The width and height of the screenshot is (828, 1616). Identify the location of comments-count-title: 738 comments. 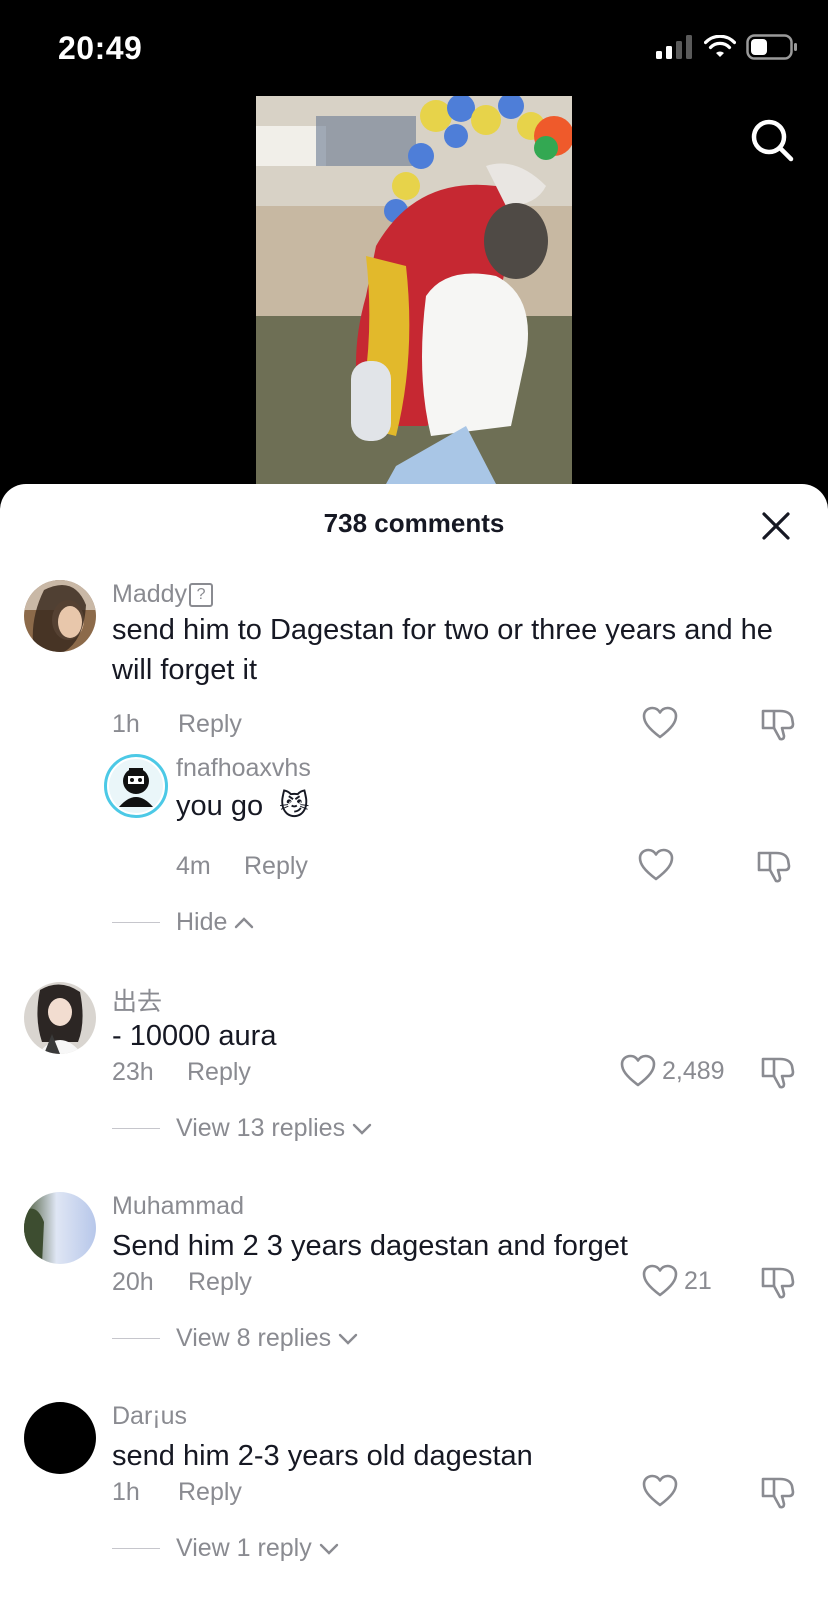
(414, 523).